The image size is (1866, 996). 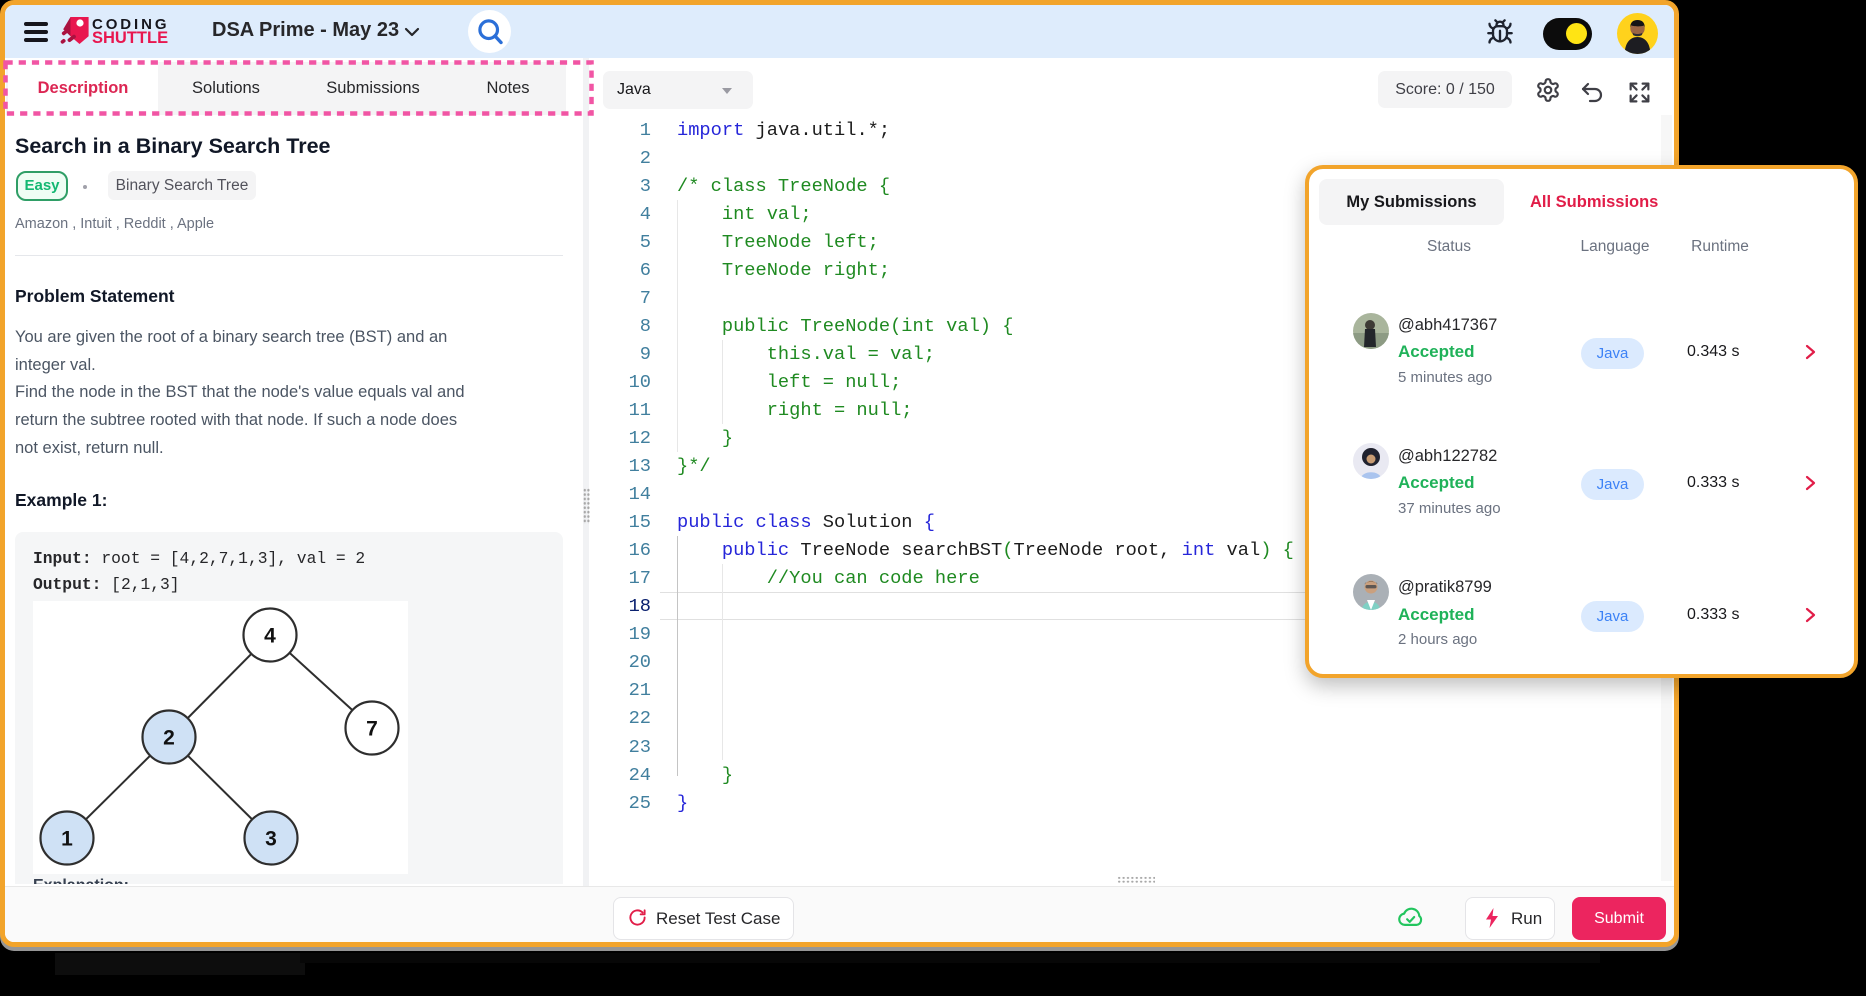 I want to click on svg-text: 3, so click(x=271, y=839).